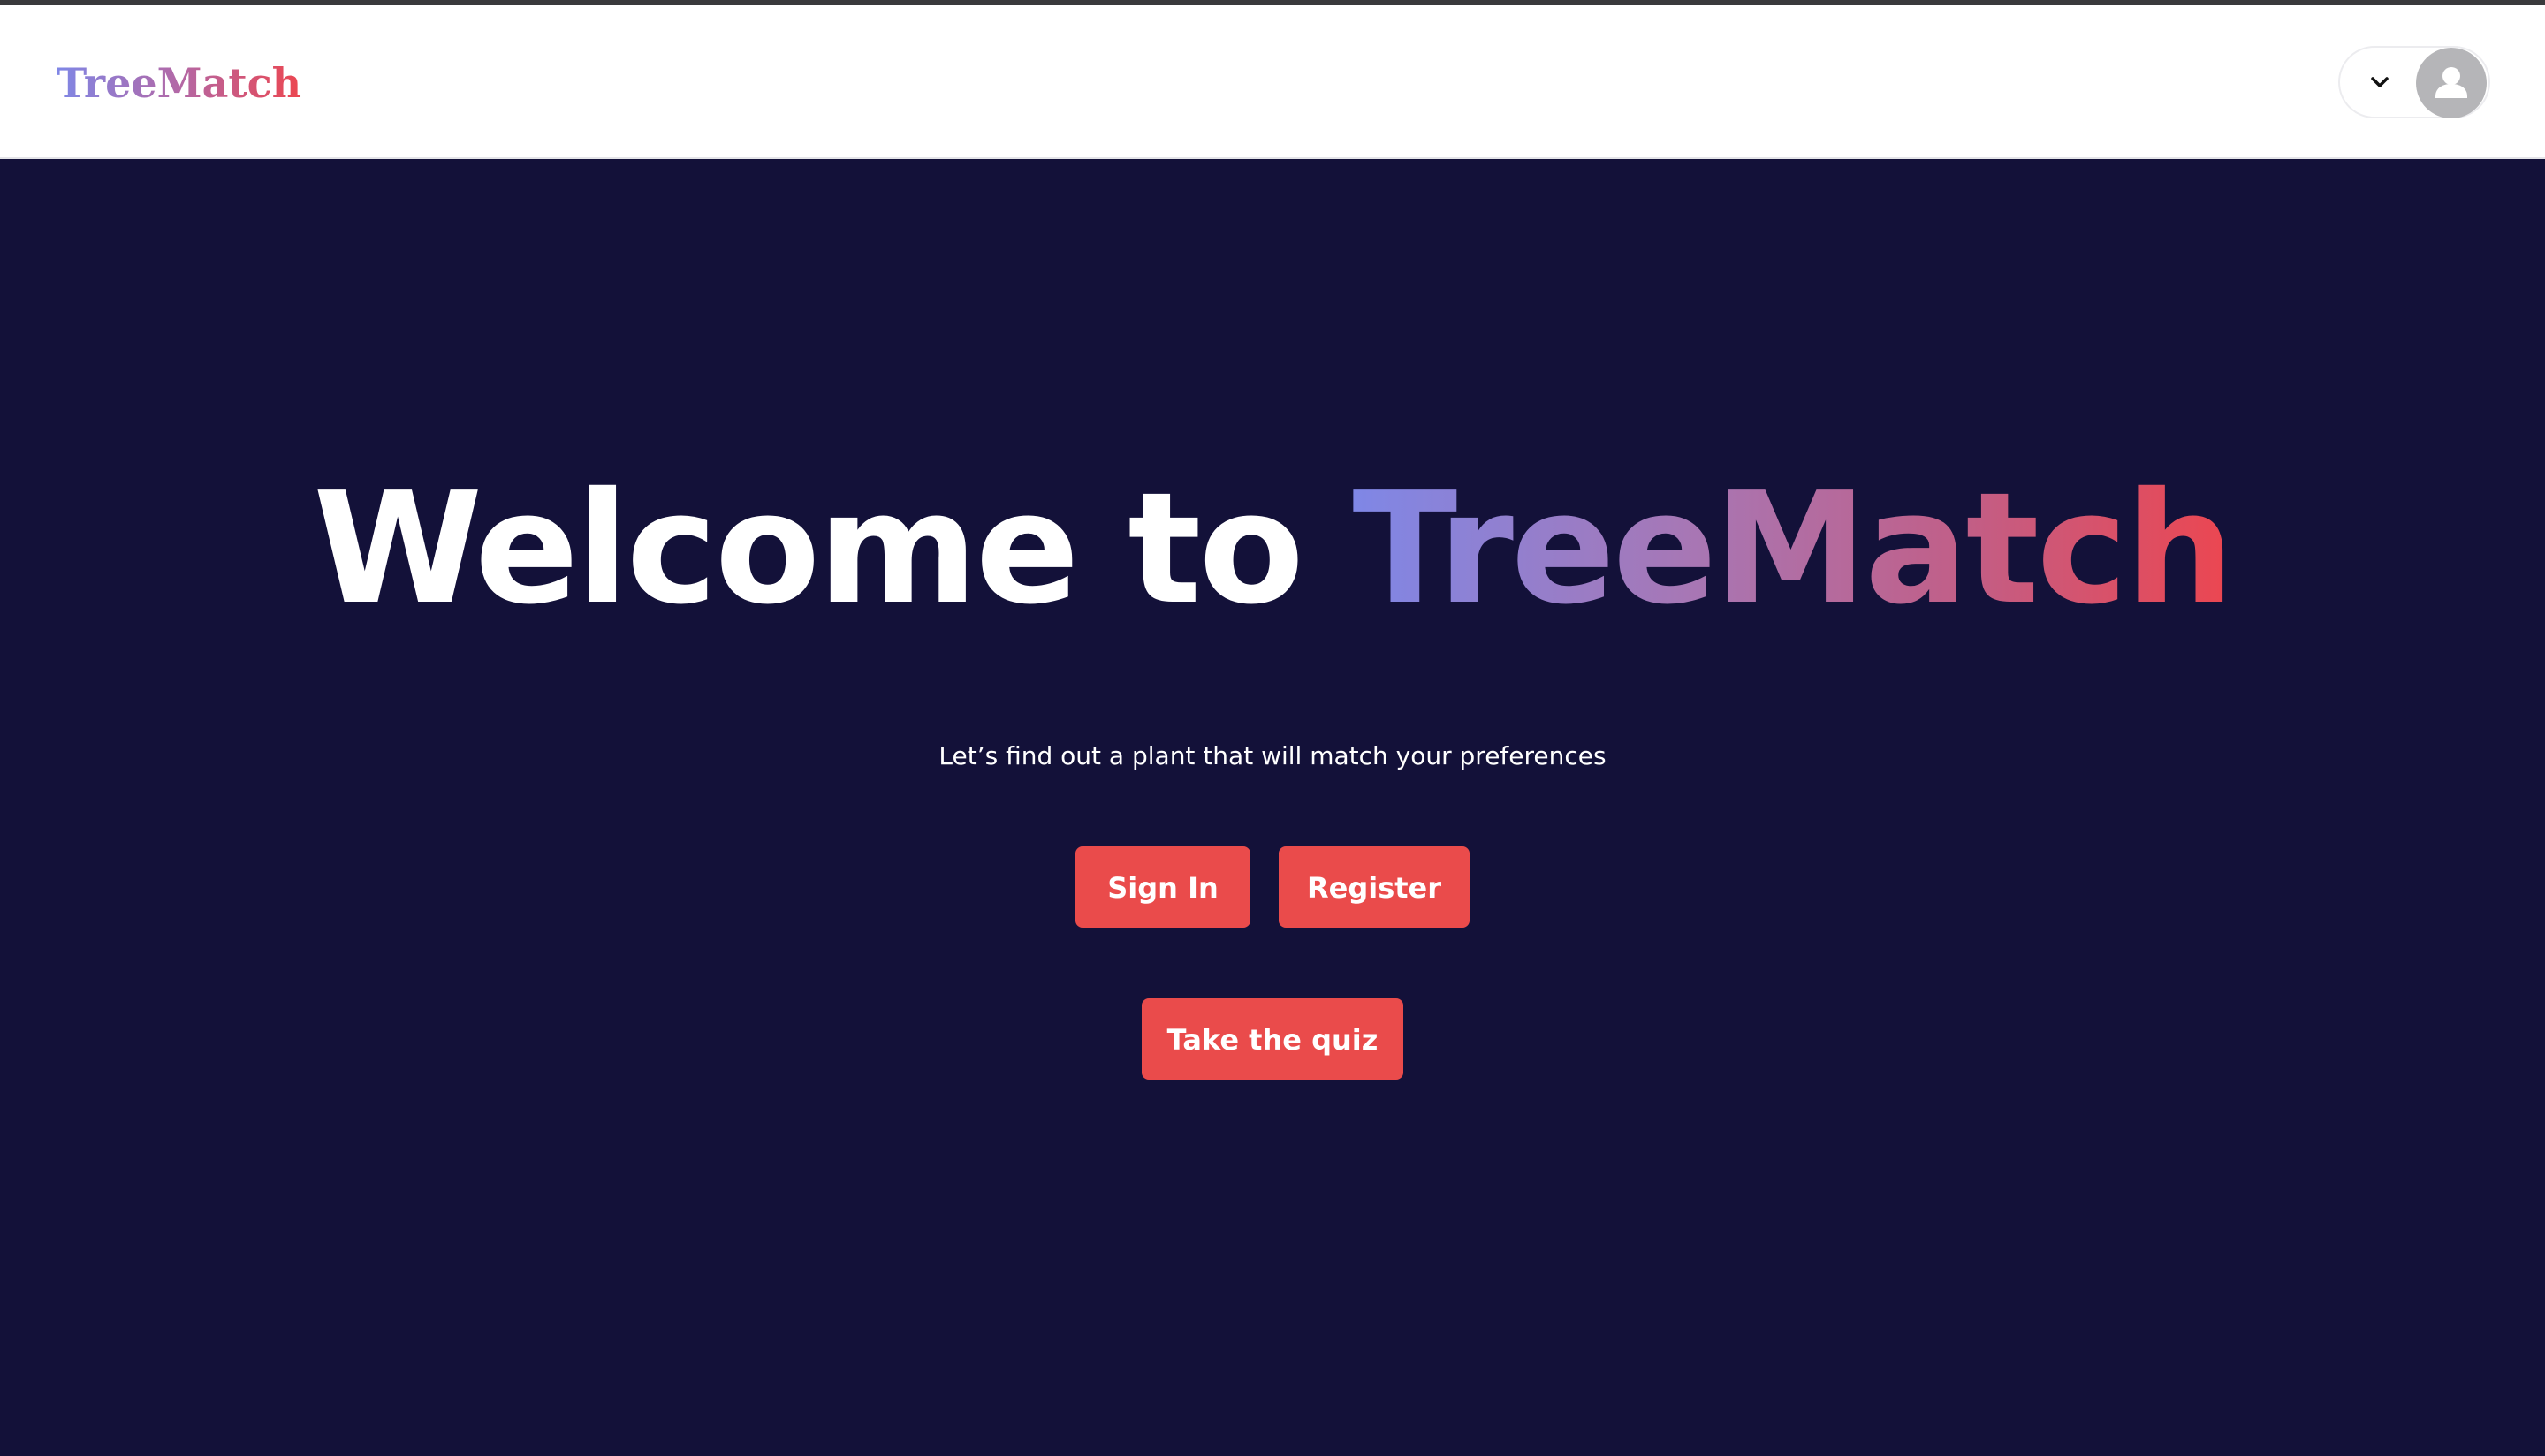 Image resolution: width=2545 pixels, height=1456 pixels. Describe the element at coordinates (2379, 82) in the screenshot. I see `chevron-down-icon` at that location.